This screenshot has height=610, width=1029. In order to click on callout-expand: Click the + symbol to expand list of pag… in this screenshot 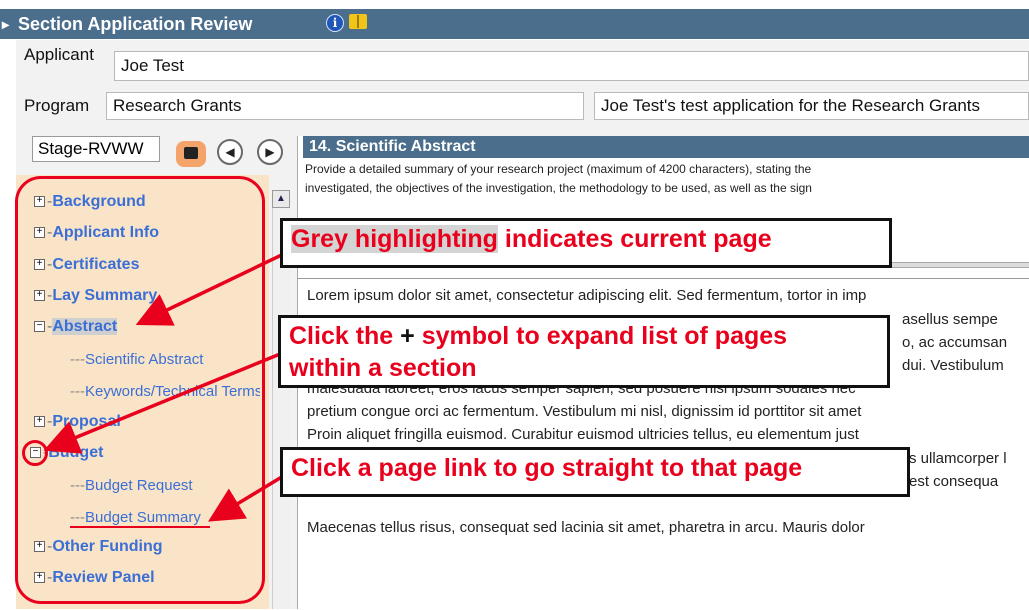, I will do `click(584, 351)`.